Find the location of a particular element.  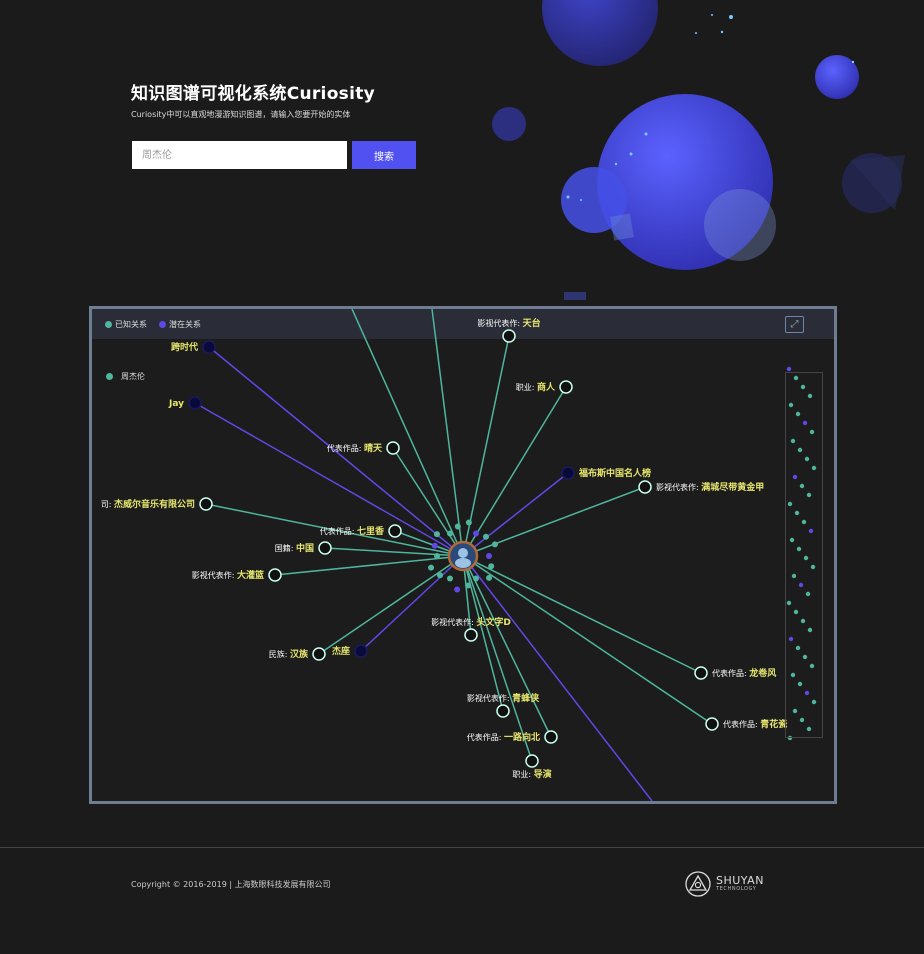

latent-relation-icon is located at coordinates (162, 324).